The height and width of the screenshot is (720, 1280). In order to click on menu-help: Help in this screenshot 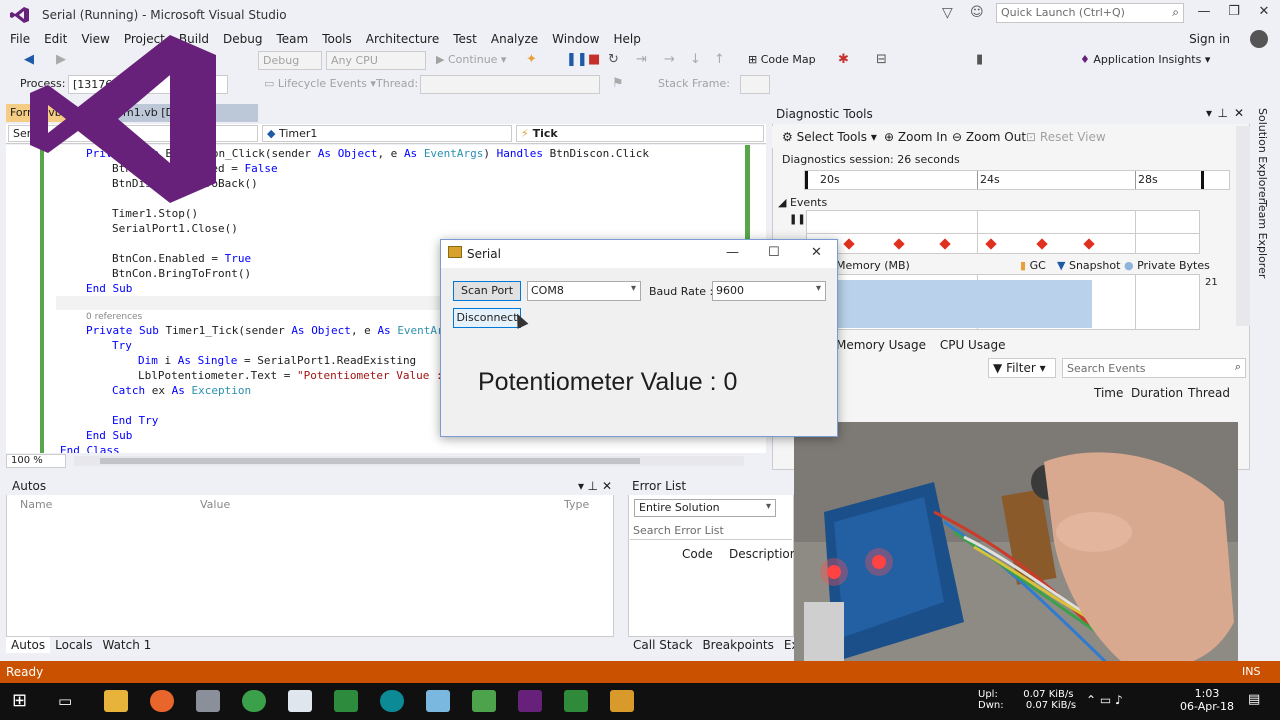, I will do `click(627, 39)`.